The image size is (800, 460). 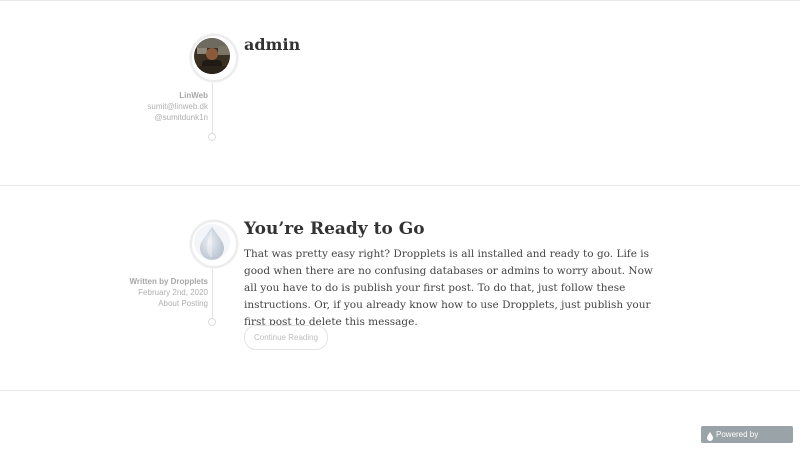 What do you see at coordinates (400, 390) in the screenshot?
I see `bottom-divider` at bounding box center [400, 390].